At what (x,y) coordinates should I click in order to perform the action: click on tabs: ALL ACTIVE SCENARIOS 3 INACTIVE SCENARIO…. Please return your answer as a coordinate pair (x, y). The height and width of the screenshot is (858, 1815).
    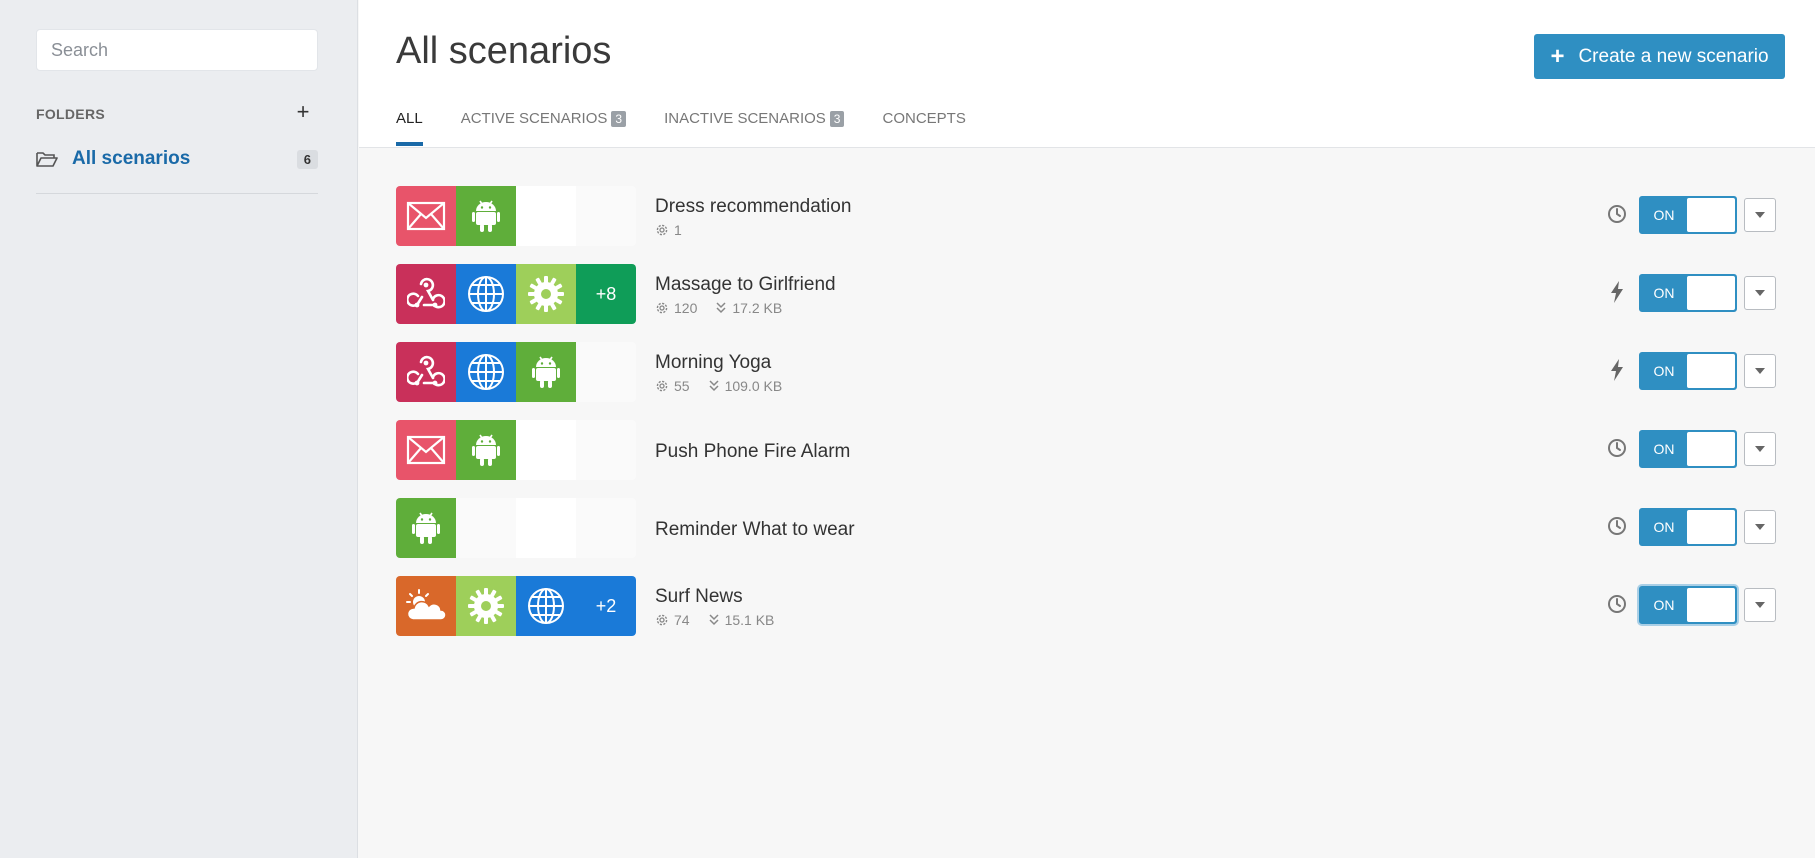
    Looking at the image, I should click on (700, 129).